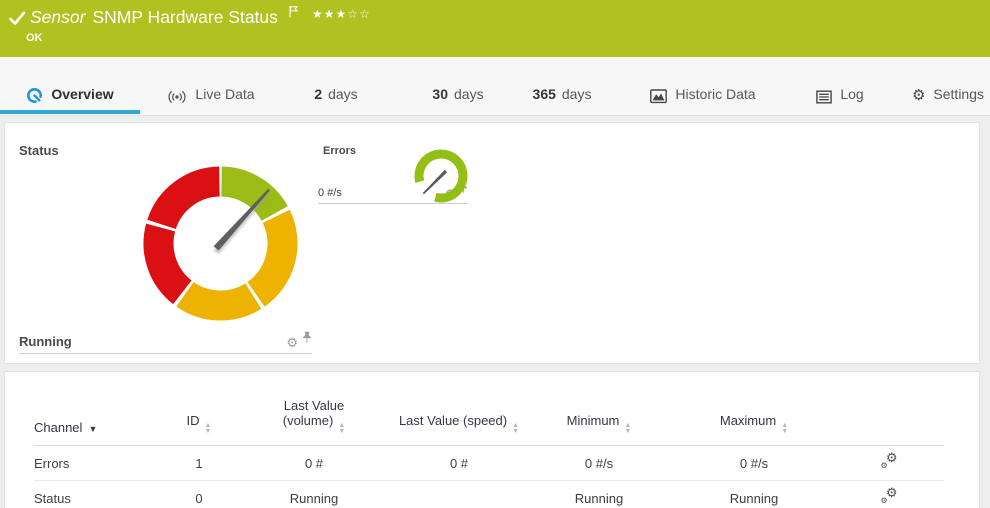 Image resolution: width=990 pixels, height=508 pixels. I want to click on column-header-last: Last Value (volume) ▲ ▼, so click(314, 409).